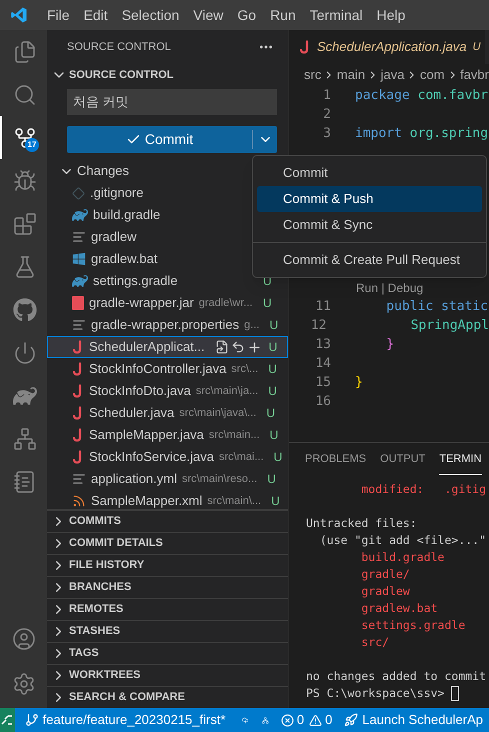 The width and height of the screenshot is (489, 732). What do you see at coordinates (24, 482) in the screenshot?
I see `notebook-icon` at bounding box center [24, 482].